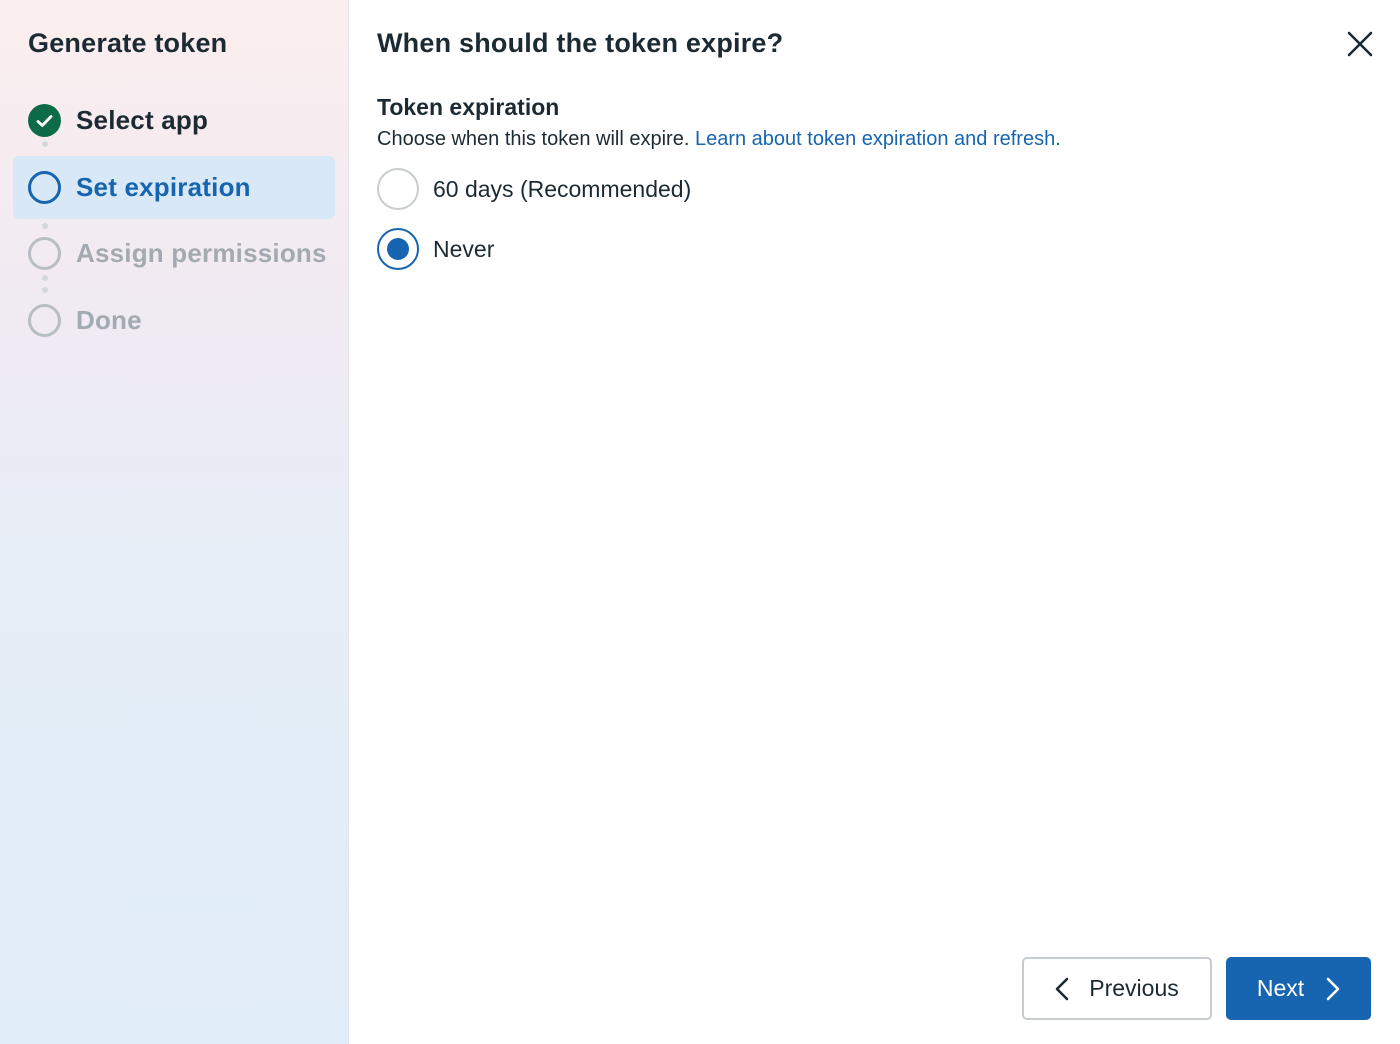 The width and height of the screenshot is (1400, 1044). What do you see at coordinates (580, 43) in the screenshot?
I see `page-title: When should the token expire?` at bounding box center [580, 43].